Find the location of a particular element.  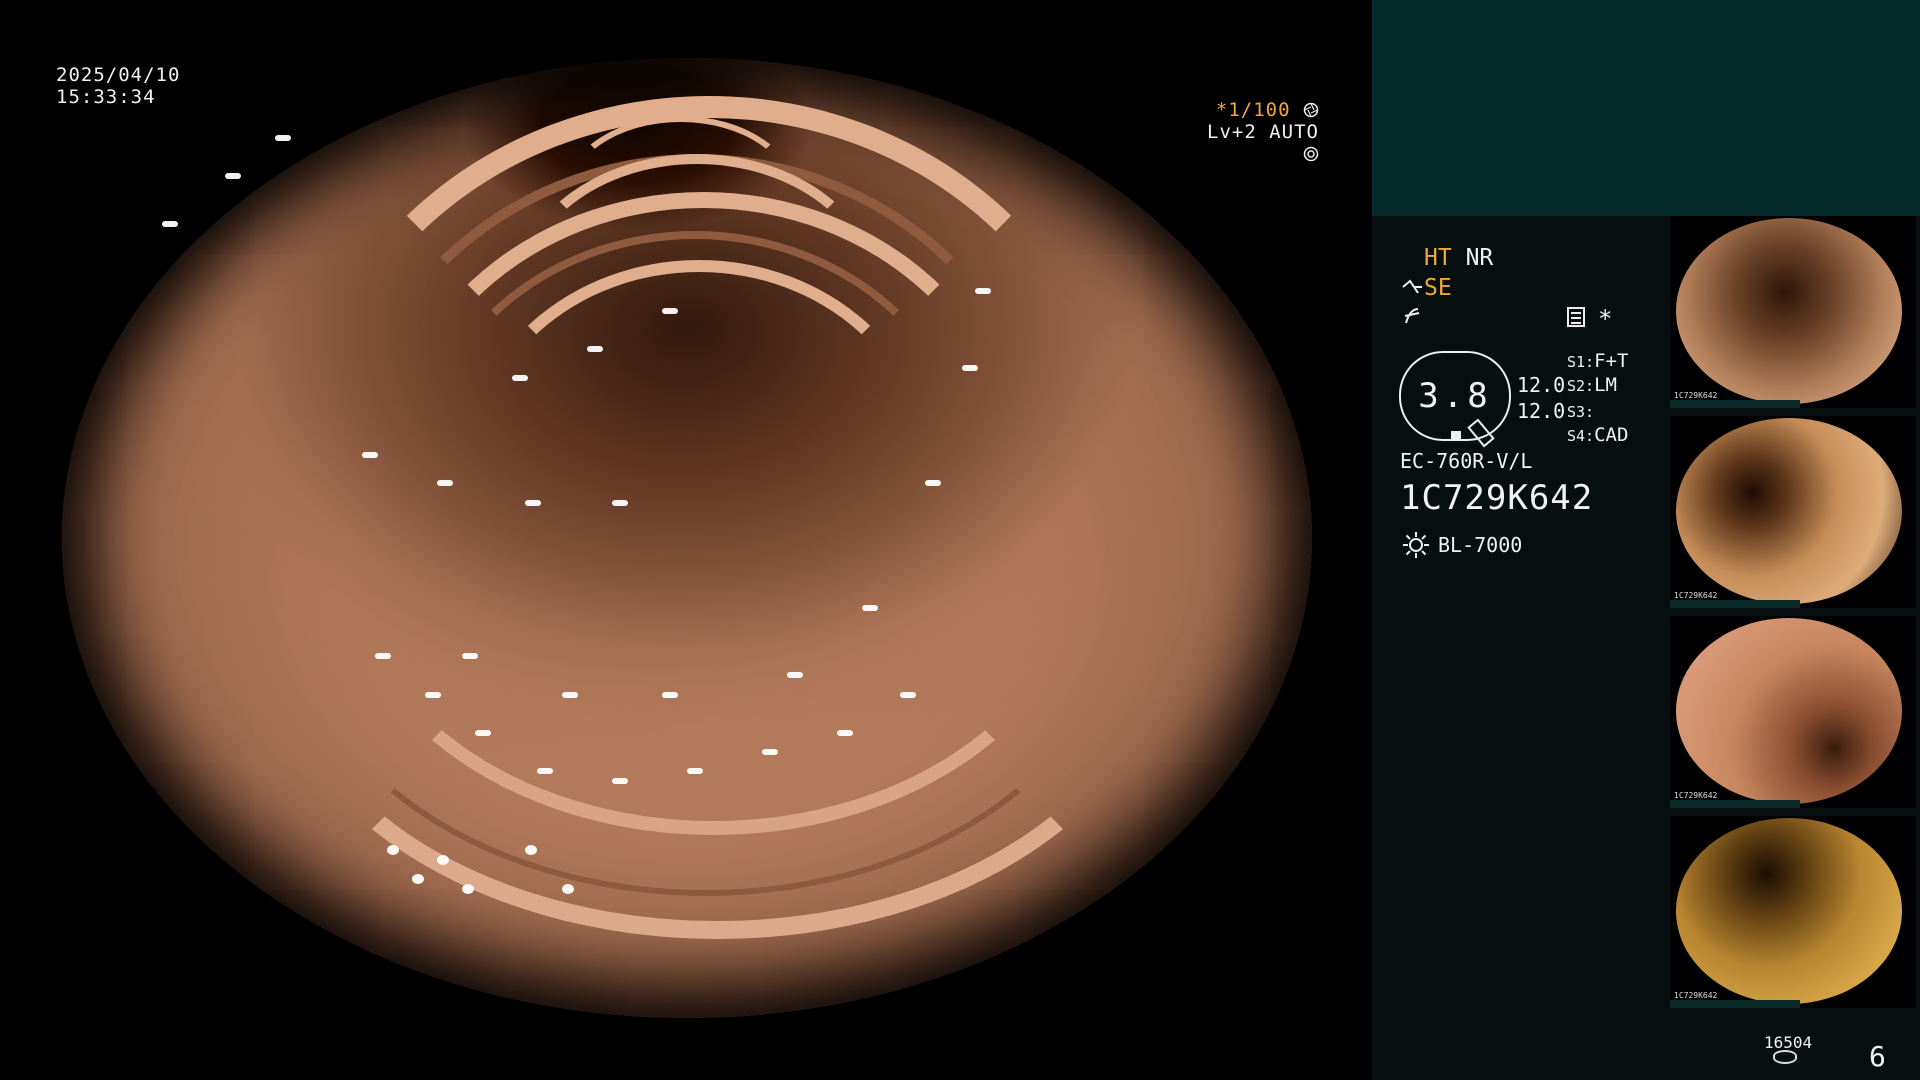

se-label: SE is located at coordinates (1438, 288).